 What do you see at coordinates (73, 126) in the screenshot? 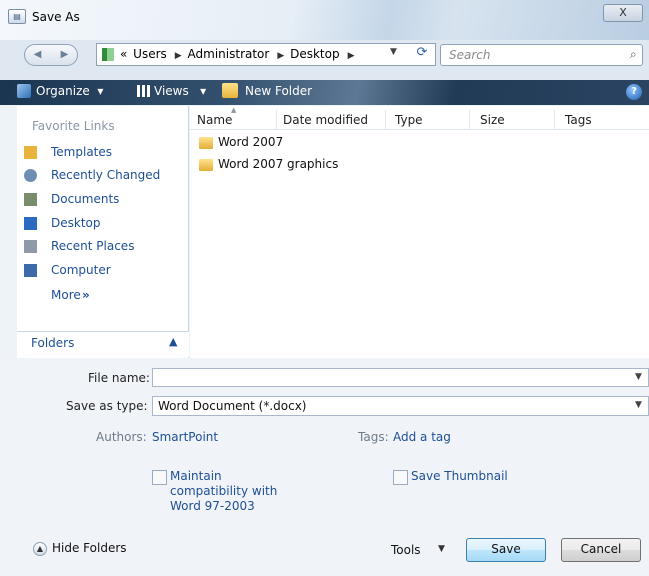
I see `favorite-links-heading: Favorite Links` at bounding box center [73, 126].